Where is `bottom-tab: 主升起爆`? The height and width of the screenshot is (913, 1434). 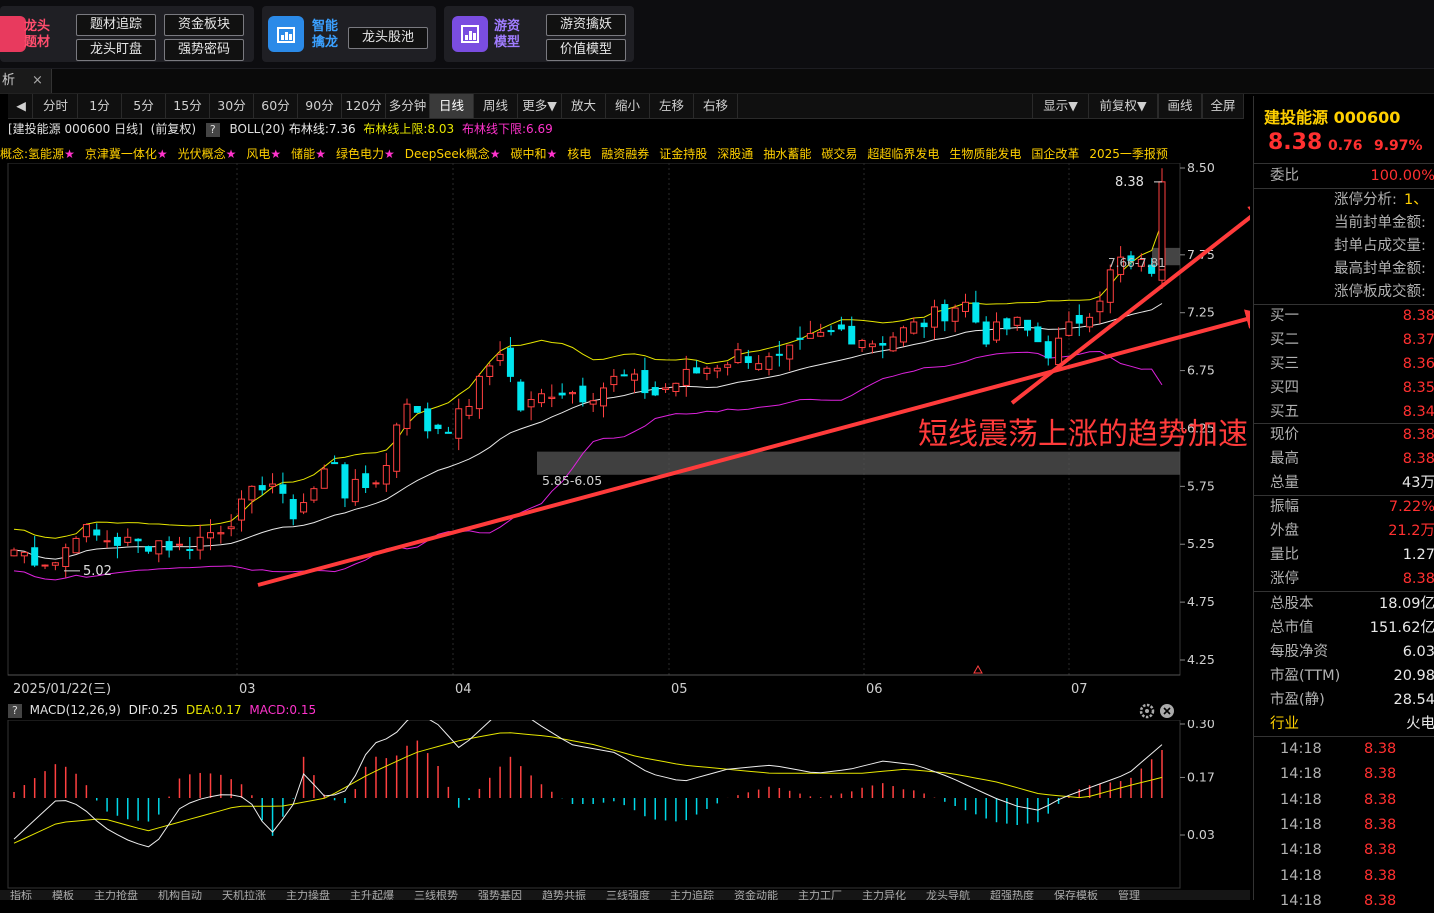
bottom-tab: 主升起爆 is located at coordinates (372, 895).